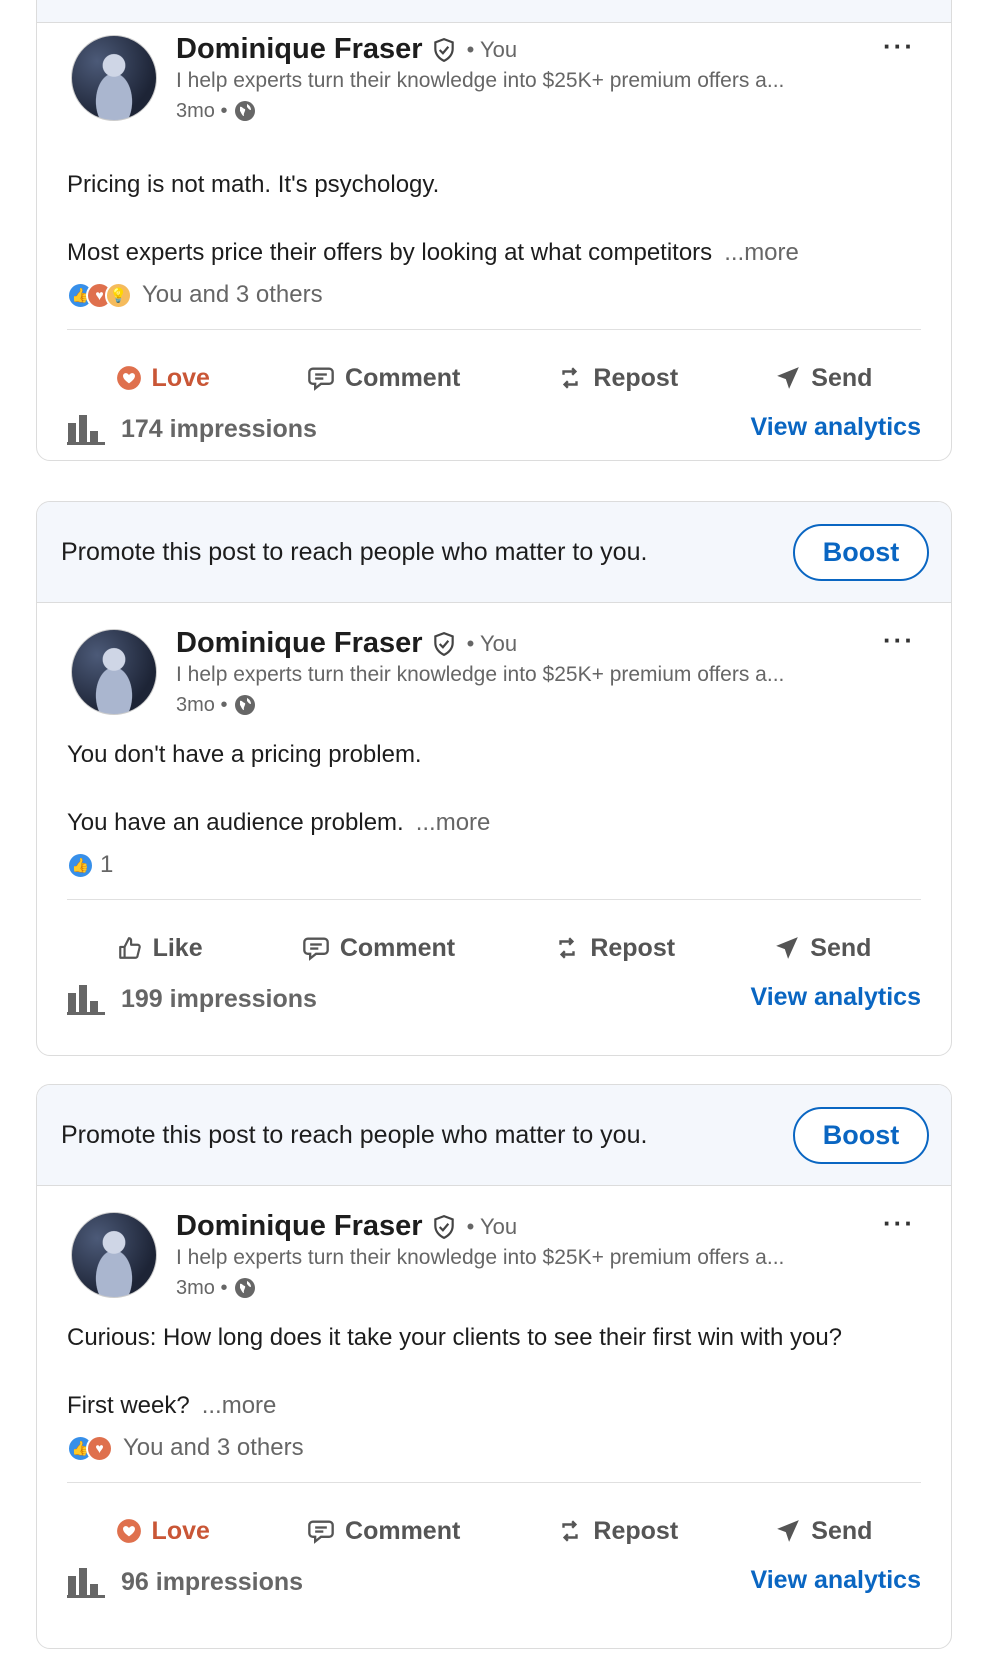  I want to click on impressions-count: 96 impressions, so click(212, 1581).